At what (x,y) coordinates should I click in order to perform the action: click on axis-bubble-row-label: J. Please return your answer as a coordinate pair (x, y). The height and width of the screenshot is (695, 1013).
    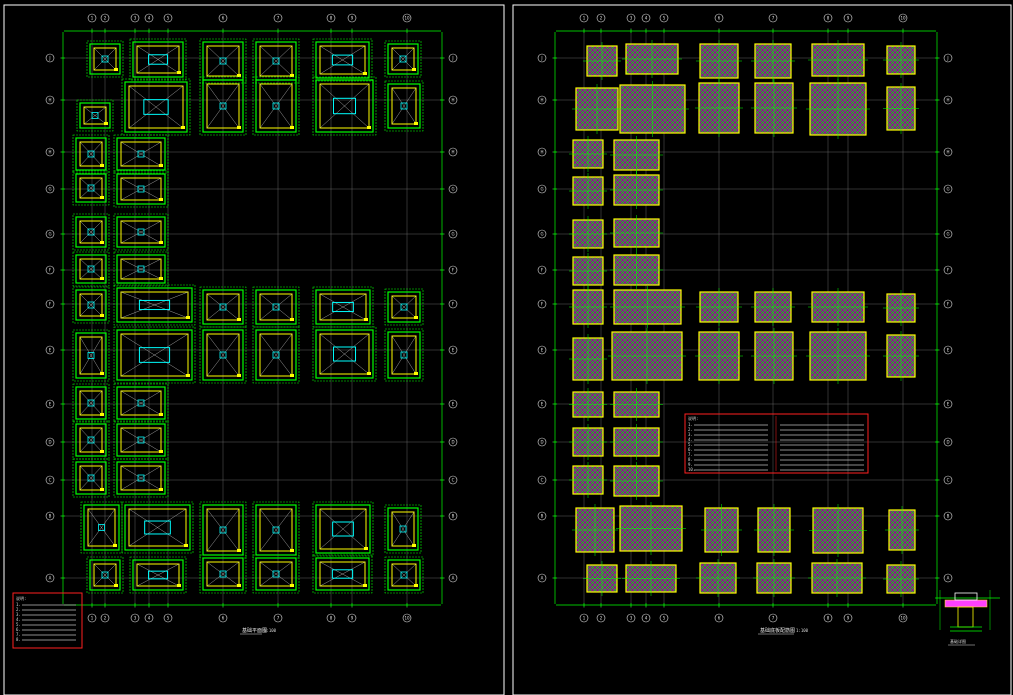
    Looking at the image, I should click on (49, 58).